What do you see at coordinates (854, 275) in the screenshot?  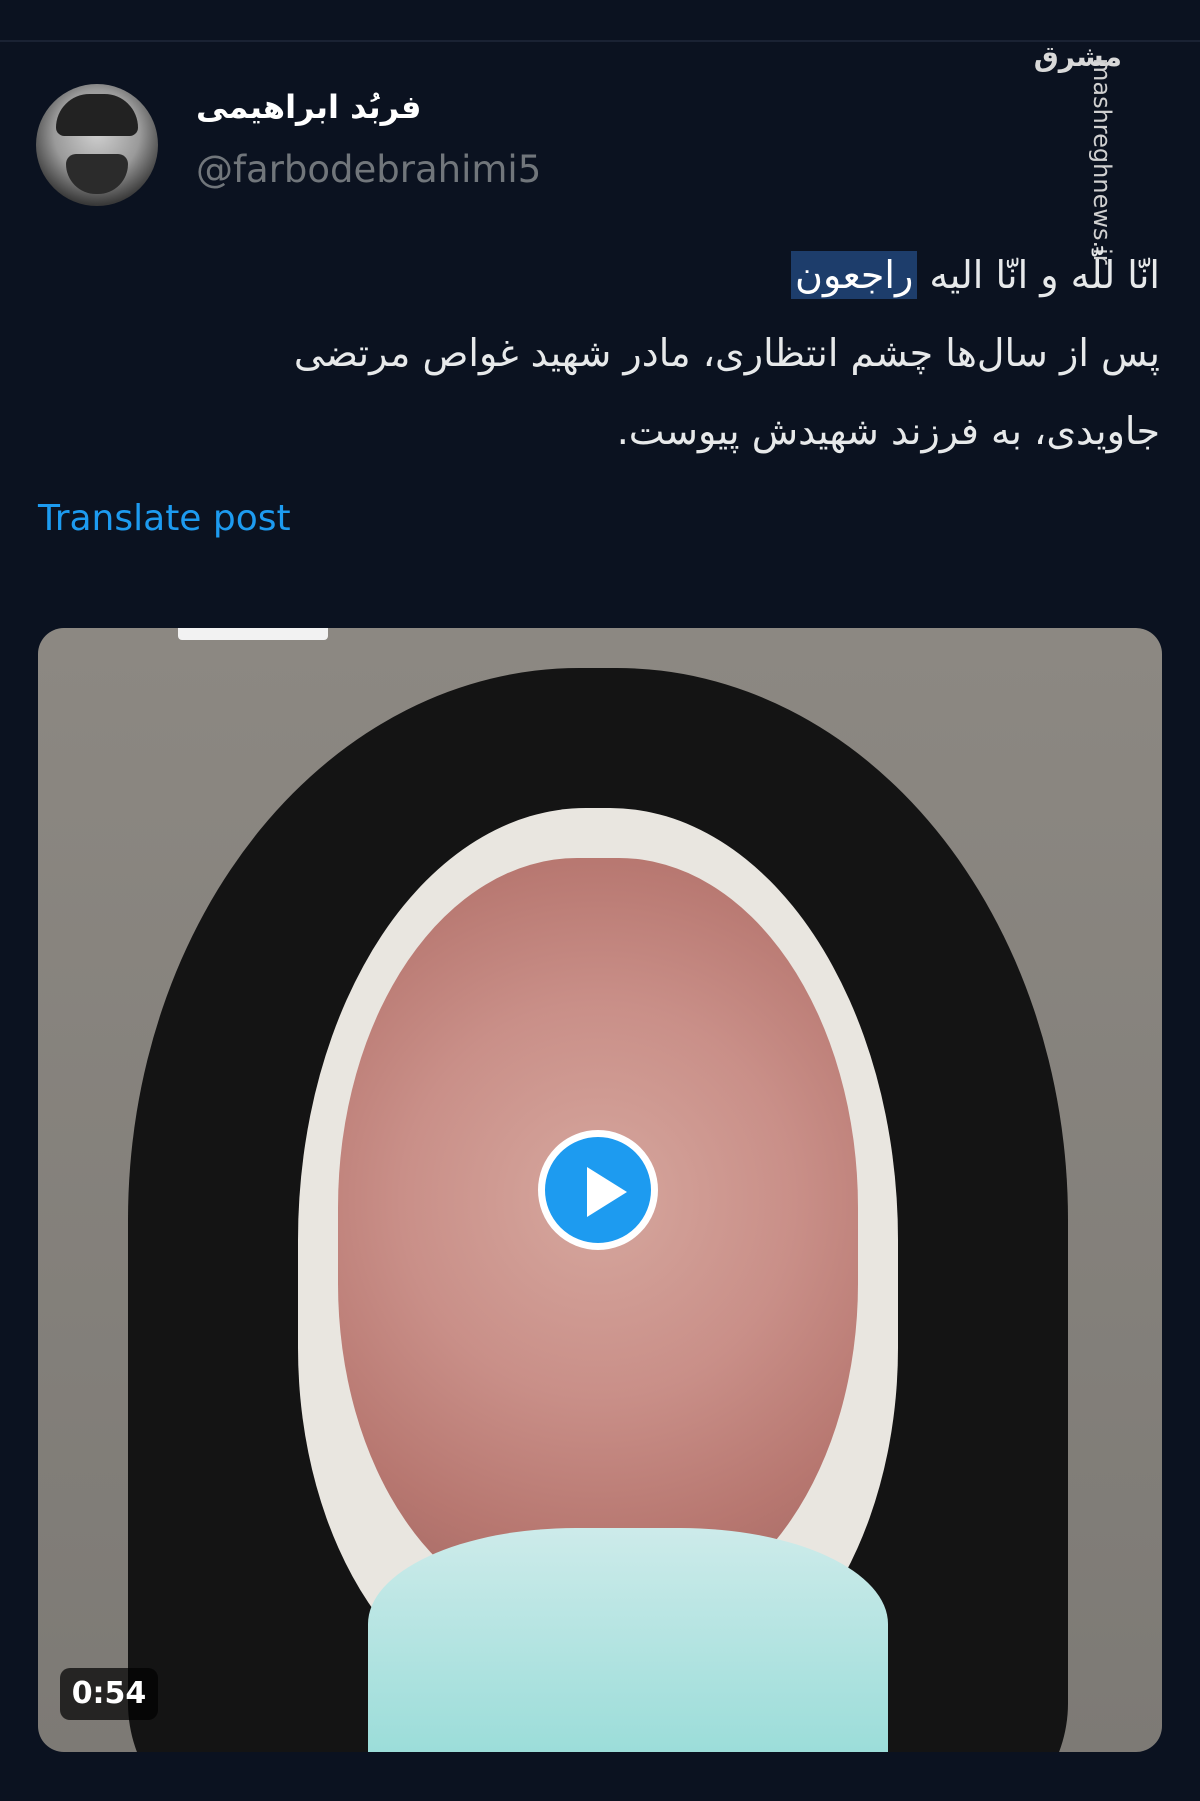 I see `highlighted-word: راجعون` at bounding box center [854, 275].